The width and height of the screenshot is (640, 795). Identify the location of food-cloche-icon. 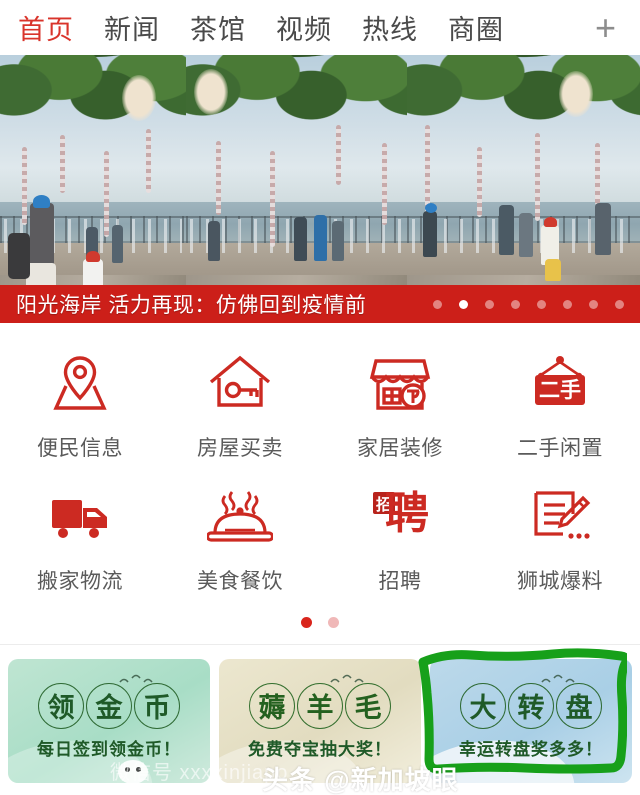
(240, 517).